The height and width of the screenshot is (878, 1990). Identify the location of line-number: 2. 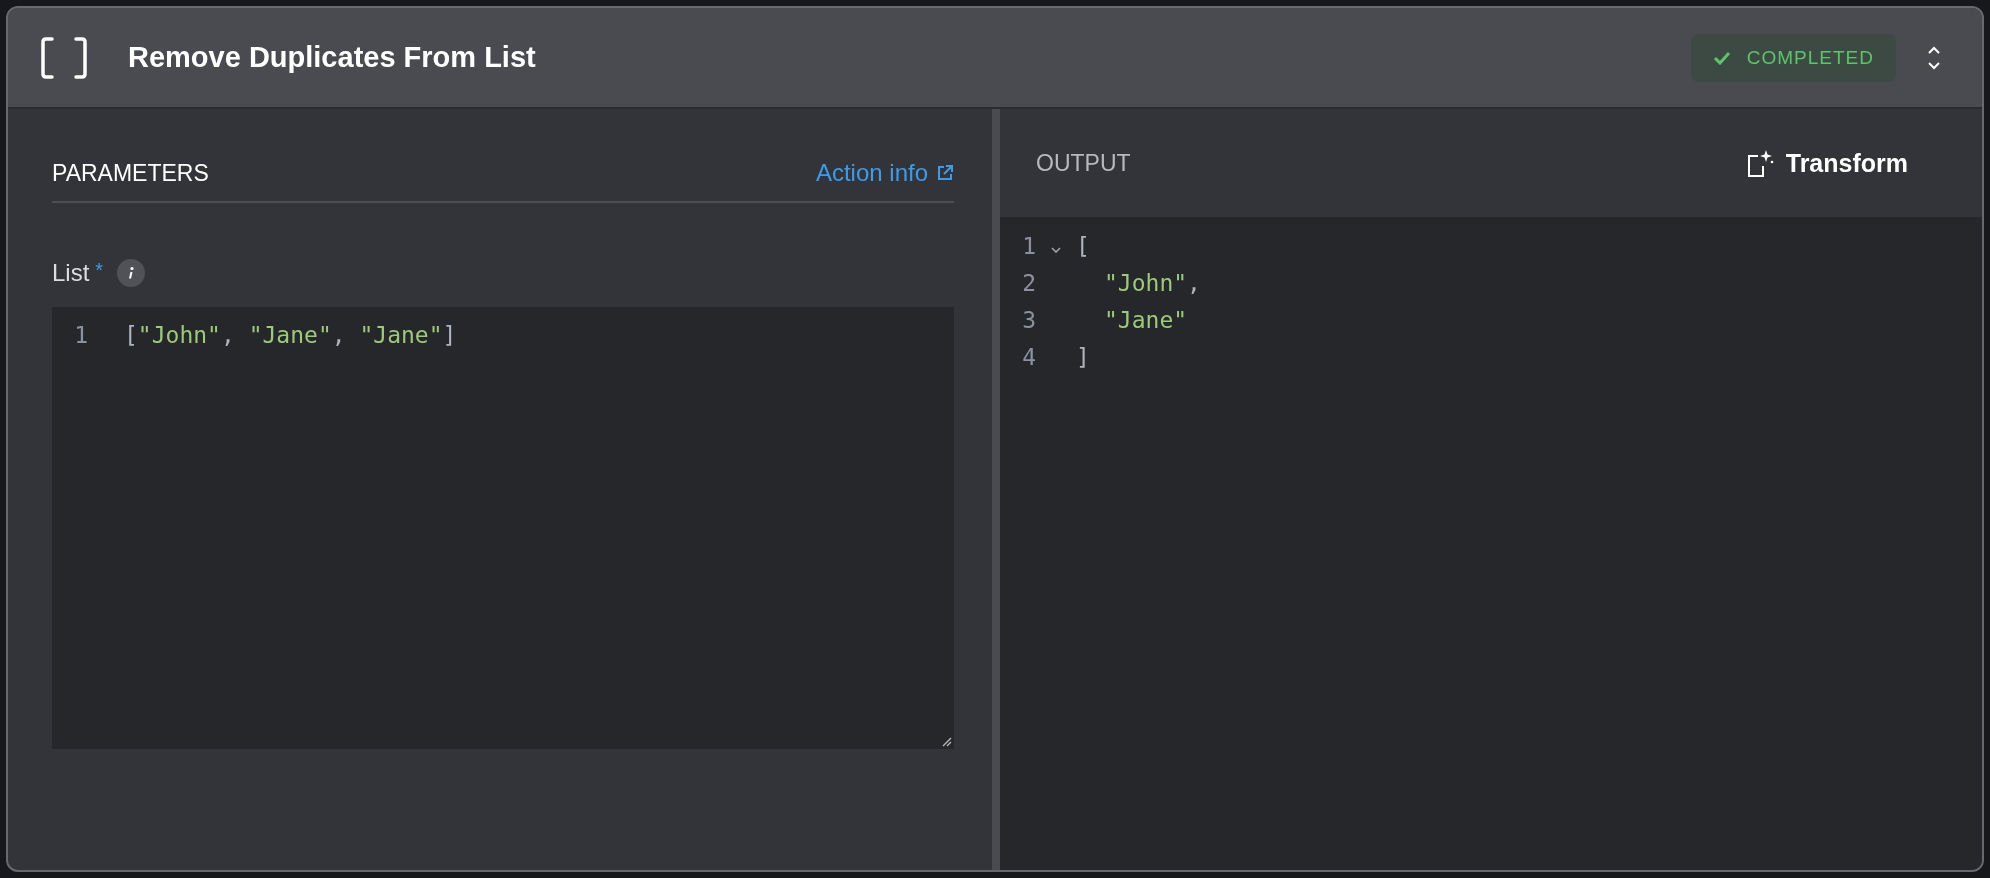
(1028, 282).